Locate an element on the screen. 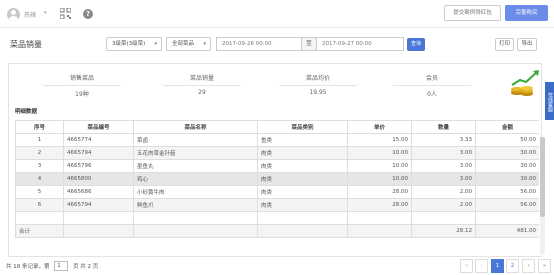 The height and width of the screenshot is (275, 554). stat-label: 菜品销量 is located at coordinates (202, 79).